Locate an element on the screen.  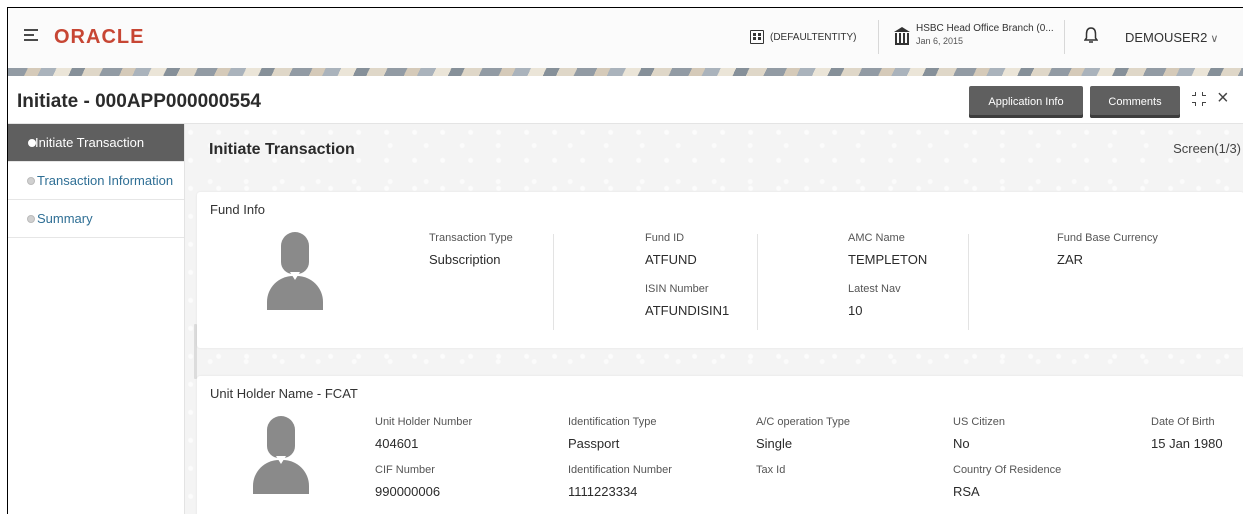
card-title: Fund Info is located at coordinates (237, 209).